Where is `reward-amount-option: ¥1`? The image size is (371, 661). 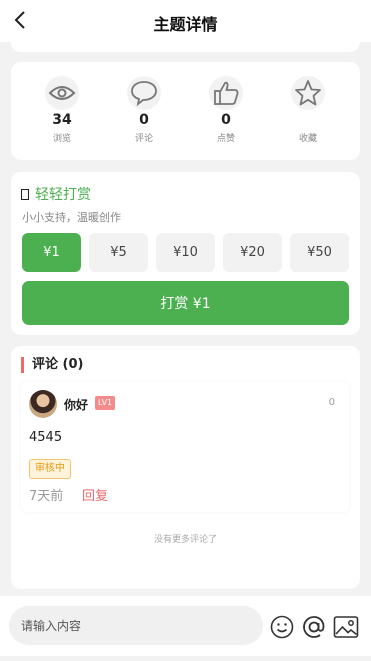
reward-amount-option: ¥1 is located at coordinates (51, 252).